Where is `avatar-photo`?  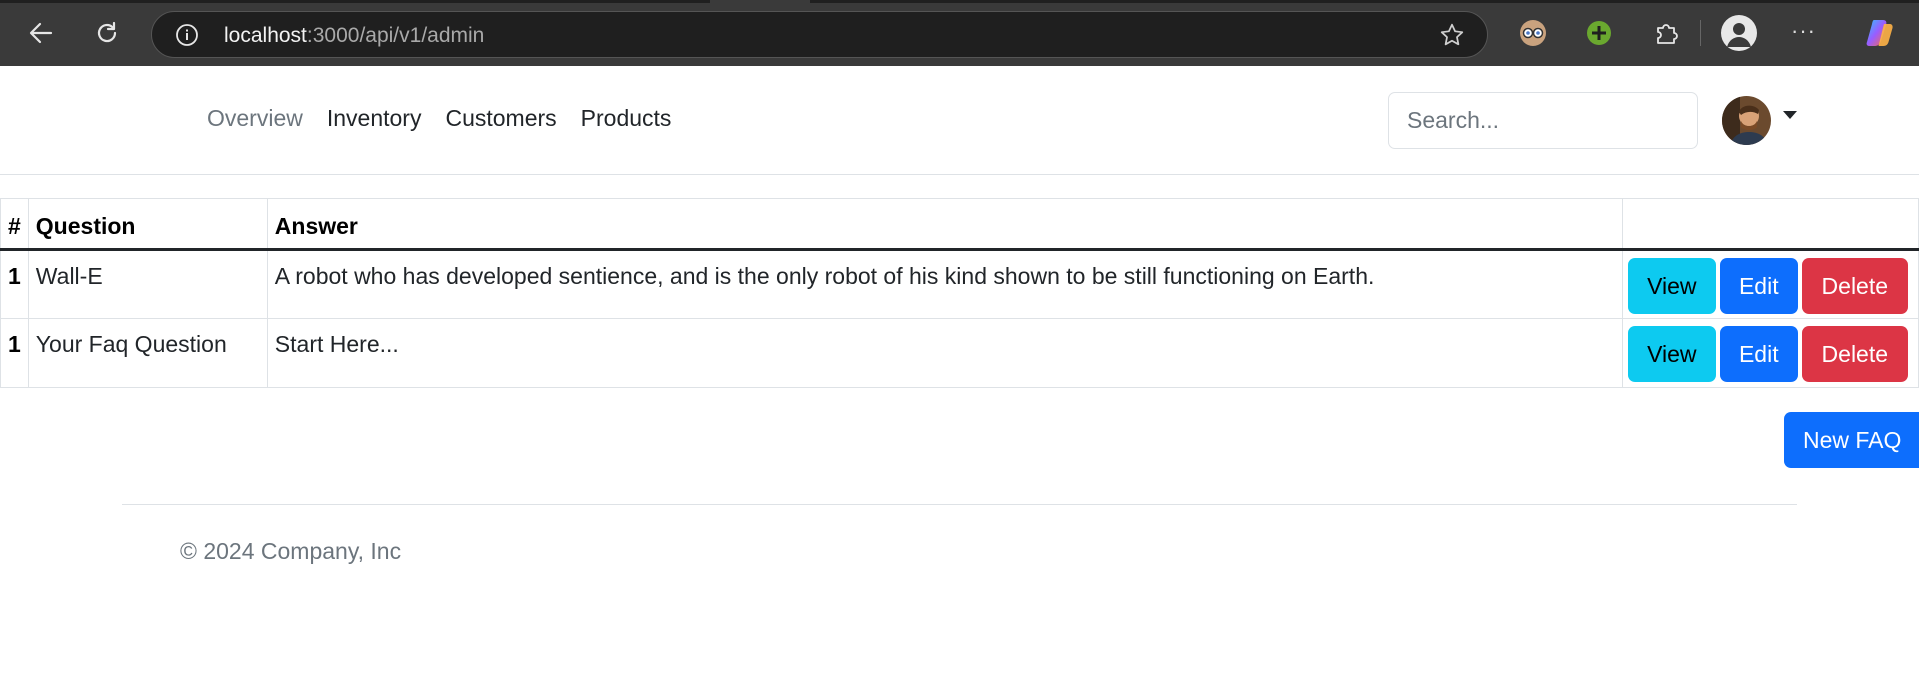 avatar-photo is located at coordinates (1746, 120).